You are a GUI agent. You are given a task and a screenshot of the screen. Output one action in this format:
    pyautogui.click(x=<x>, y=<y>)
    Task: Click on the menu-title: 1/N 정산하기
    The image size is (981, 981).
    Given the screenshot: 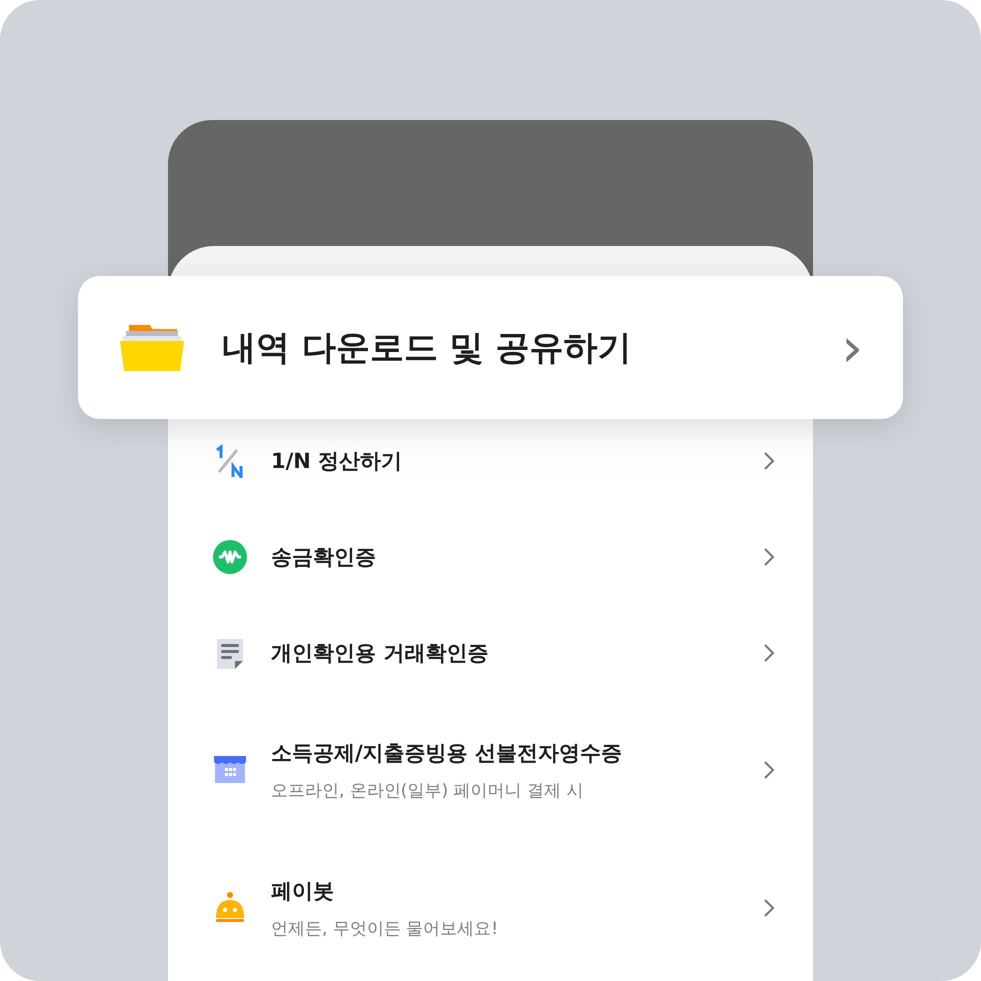 What is the action you would take?
    pyautogui.click(x=337, y=461)
    